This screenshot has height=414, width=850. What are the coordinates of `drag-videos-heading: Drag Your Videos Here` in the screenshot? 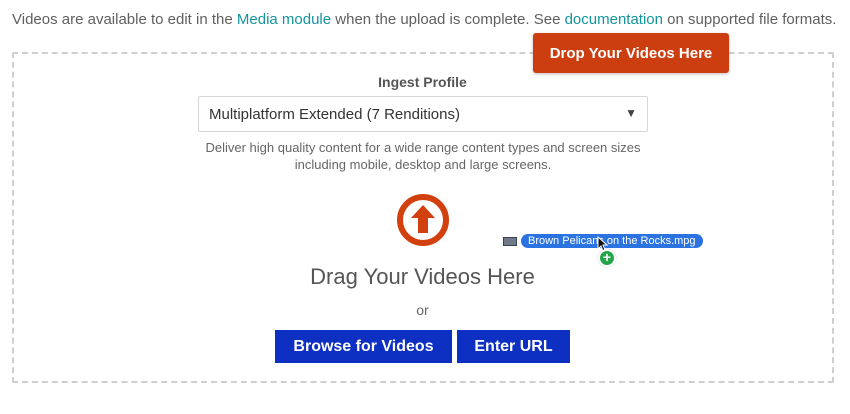 It's located at (422, 276).